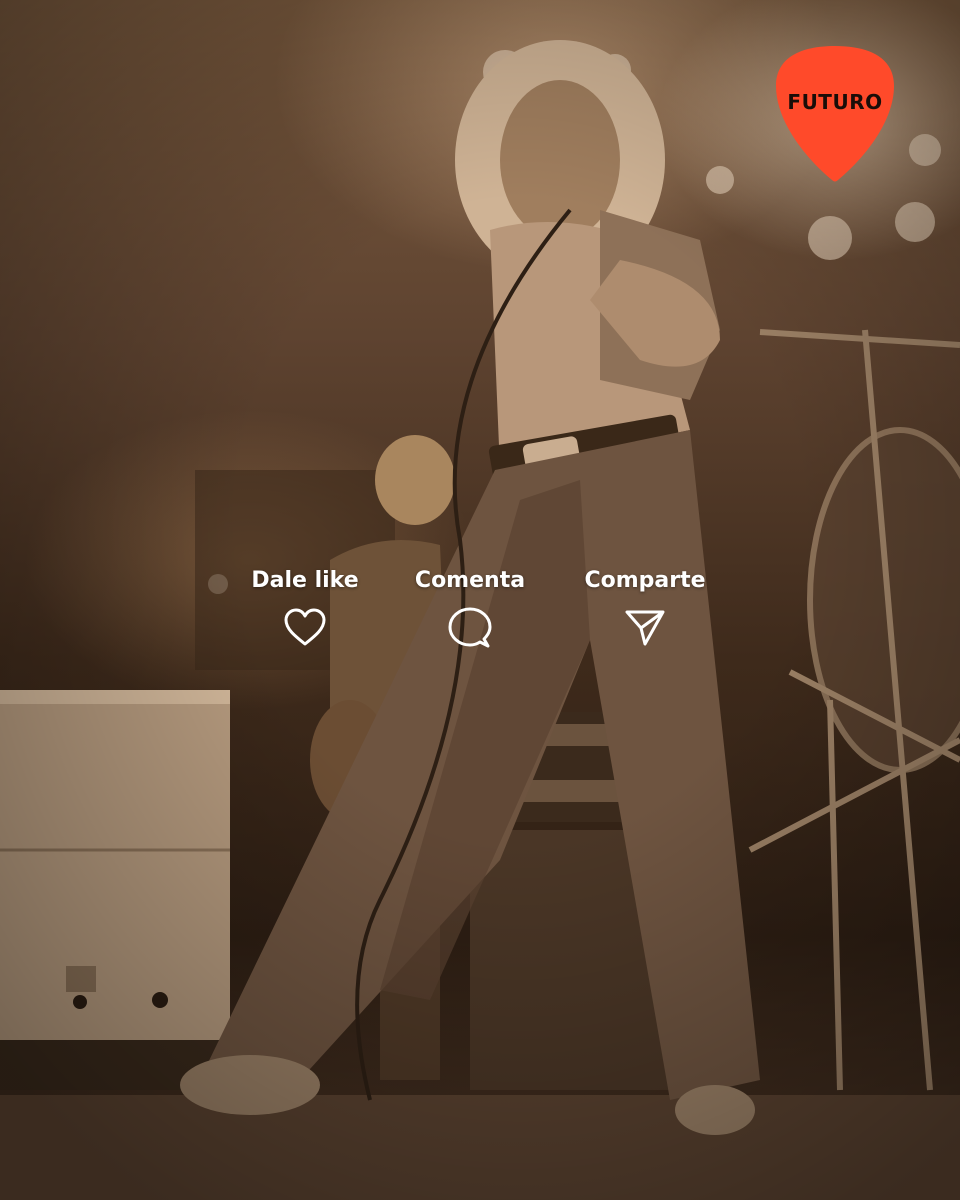  What do you see at coordinates (645, 628) in the screenshot?
I see `send-icon` at bounding box center [645, 628].